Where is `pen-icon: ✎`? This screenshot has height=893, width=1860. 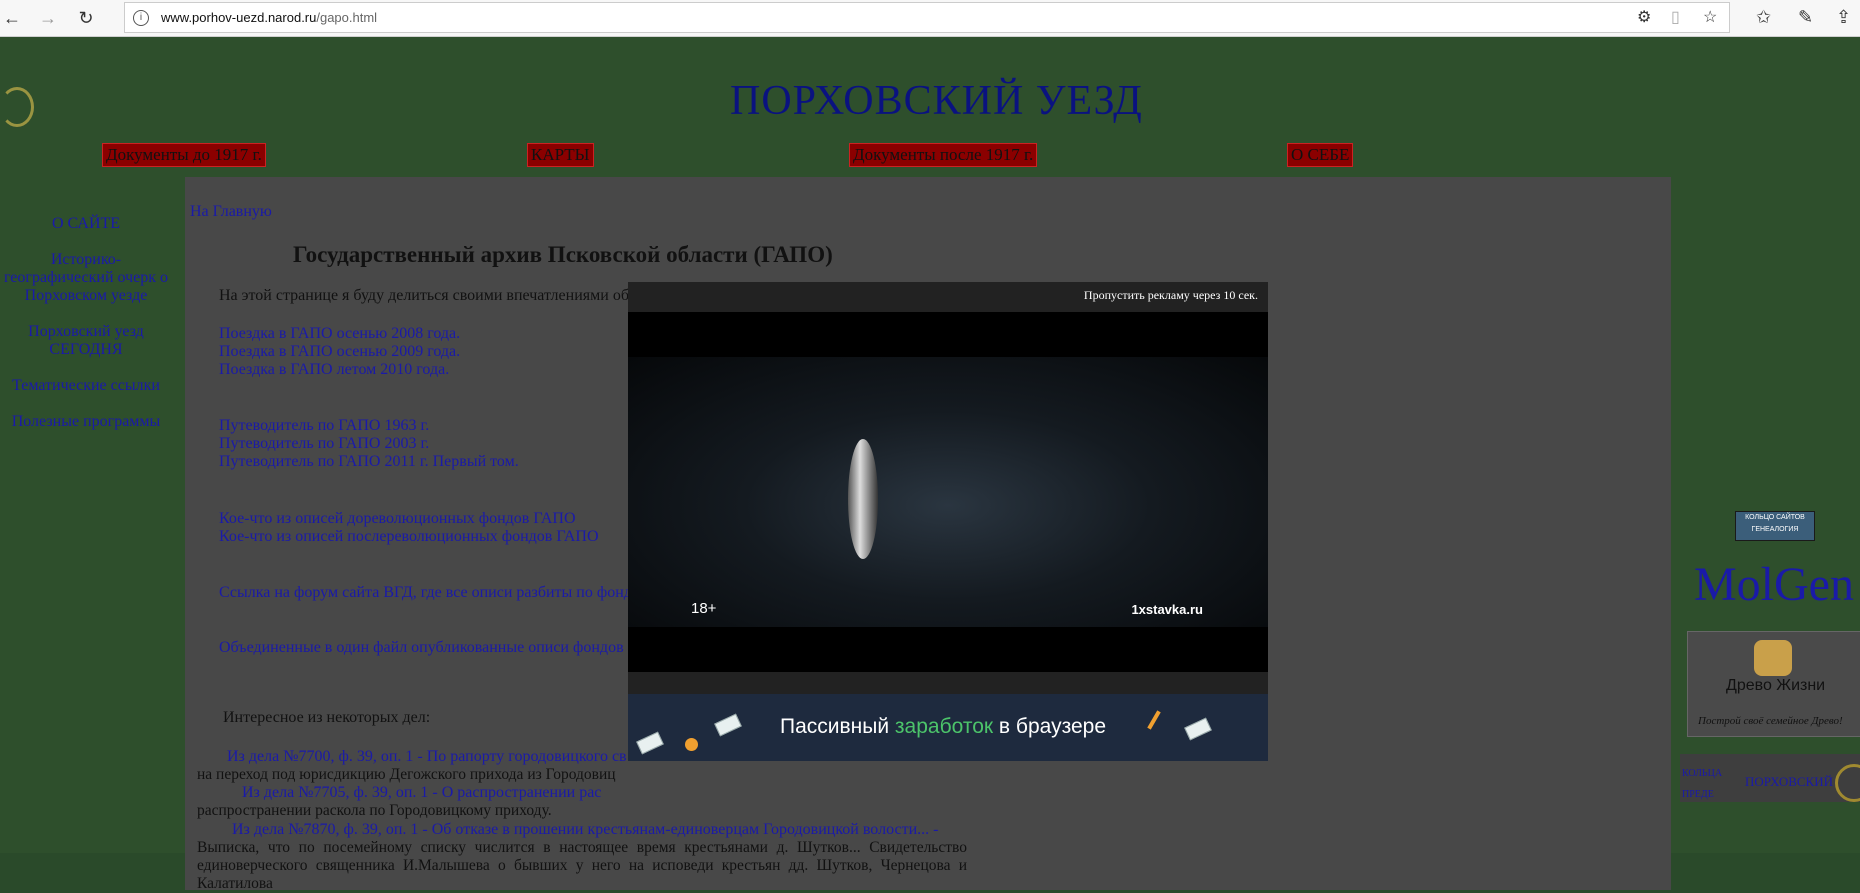 pen-icon: ✎ is located at coordinates (1805, 17).